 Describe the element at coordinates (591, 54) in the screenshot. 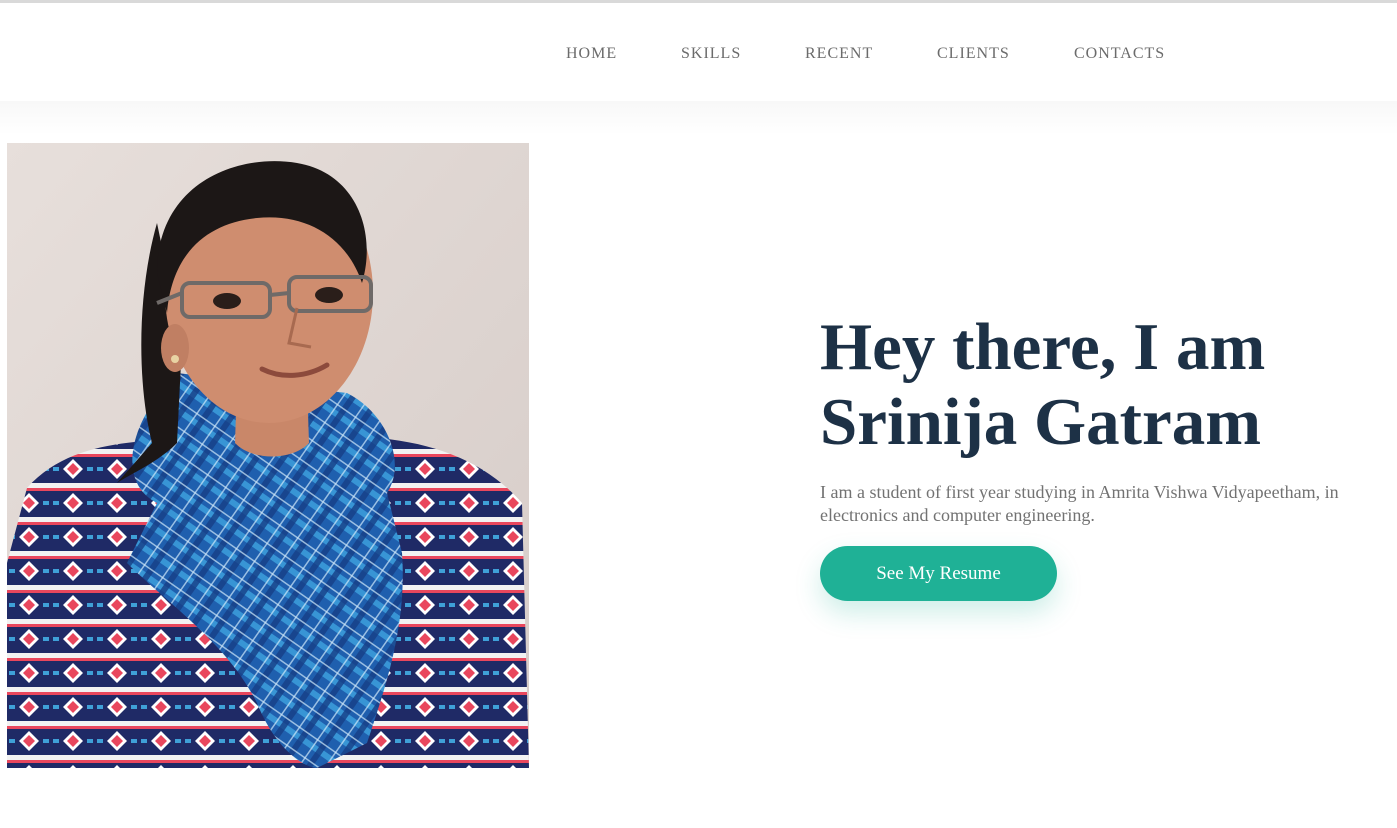

I see `nav-home-link: HOME` at that location.